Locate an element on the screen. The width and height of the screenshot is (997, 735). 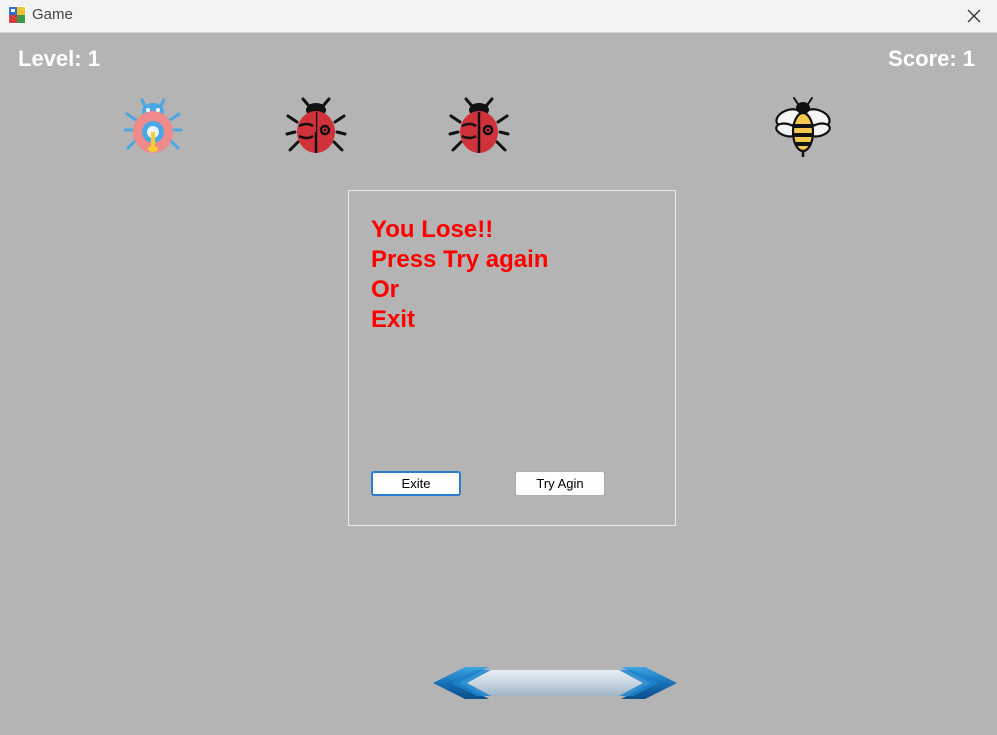
lose-message-line-3: Or is located at coordinates (385, 289).